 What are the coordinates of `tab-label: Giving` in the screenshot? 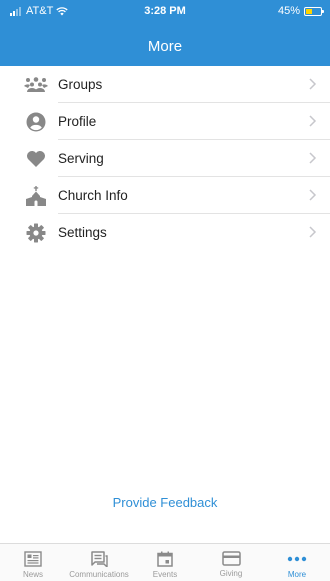 It's located at (231, 573).